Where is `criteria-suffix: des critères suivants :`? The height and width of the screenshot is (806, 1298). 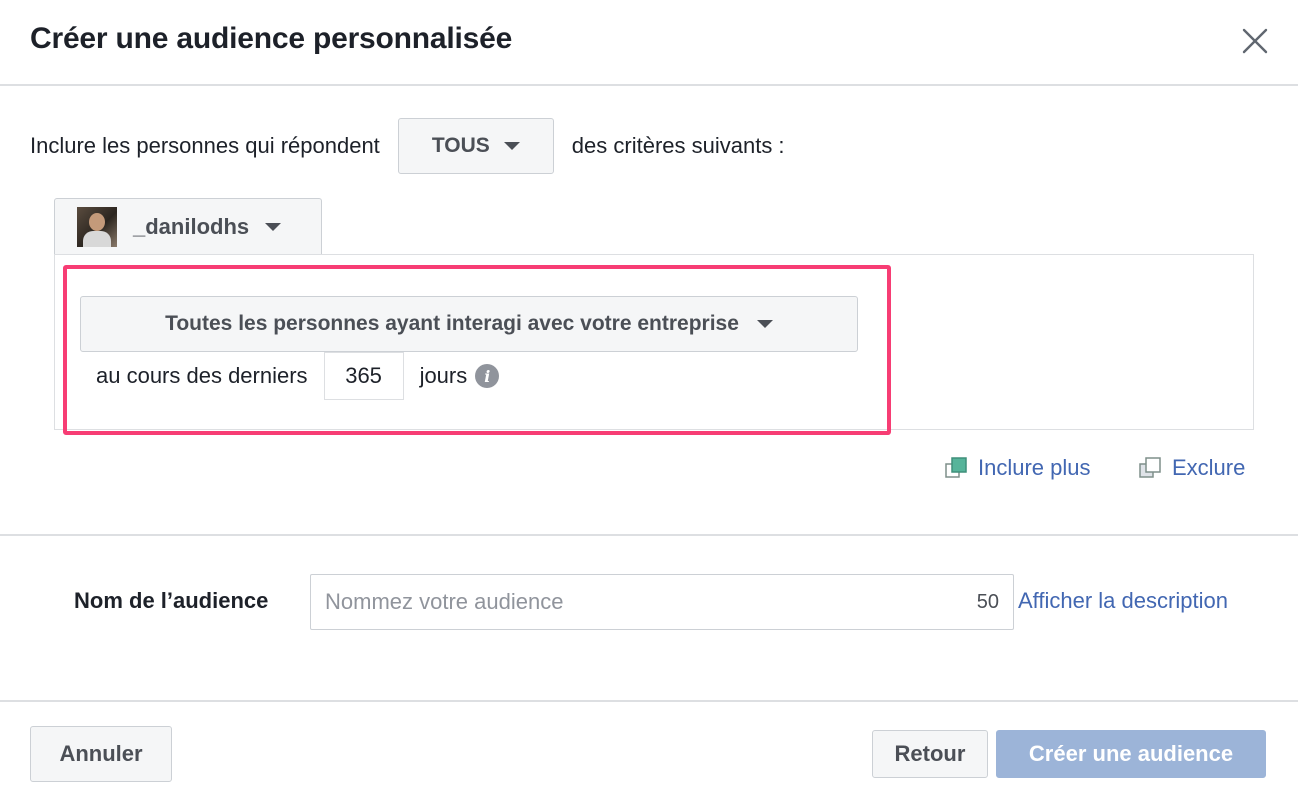
criteria-suffix: des critères suivants : is located at coordinates (678, 145).